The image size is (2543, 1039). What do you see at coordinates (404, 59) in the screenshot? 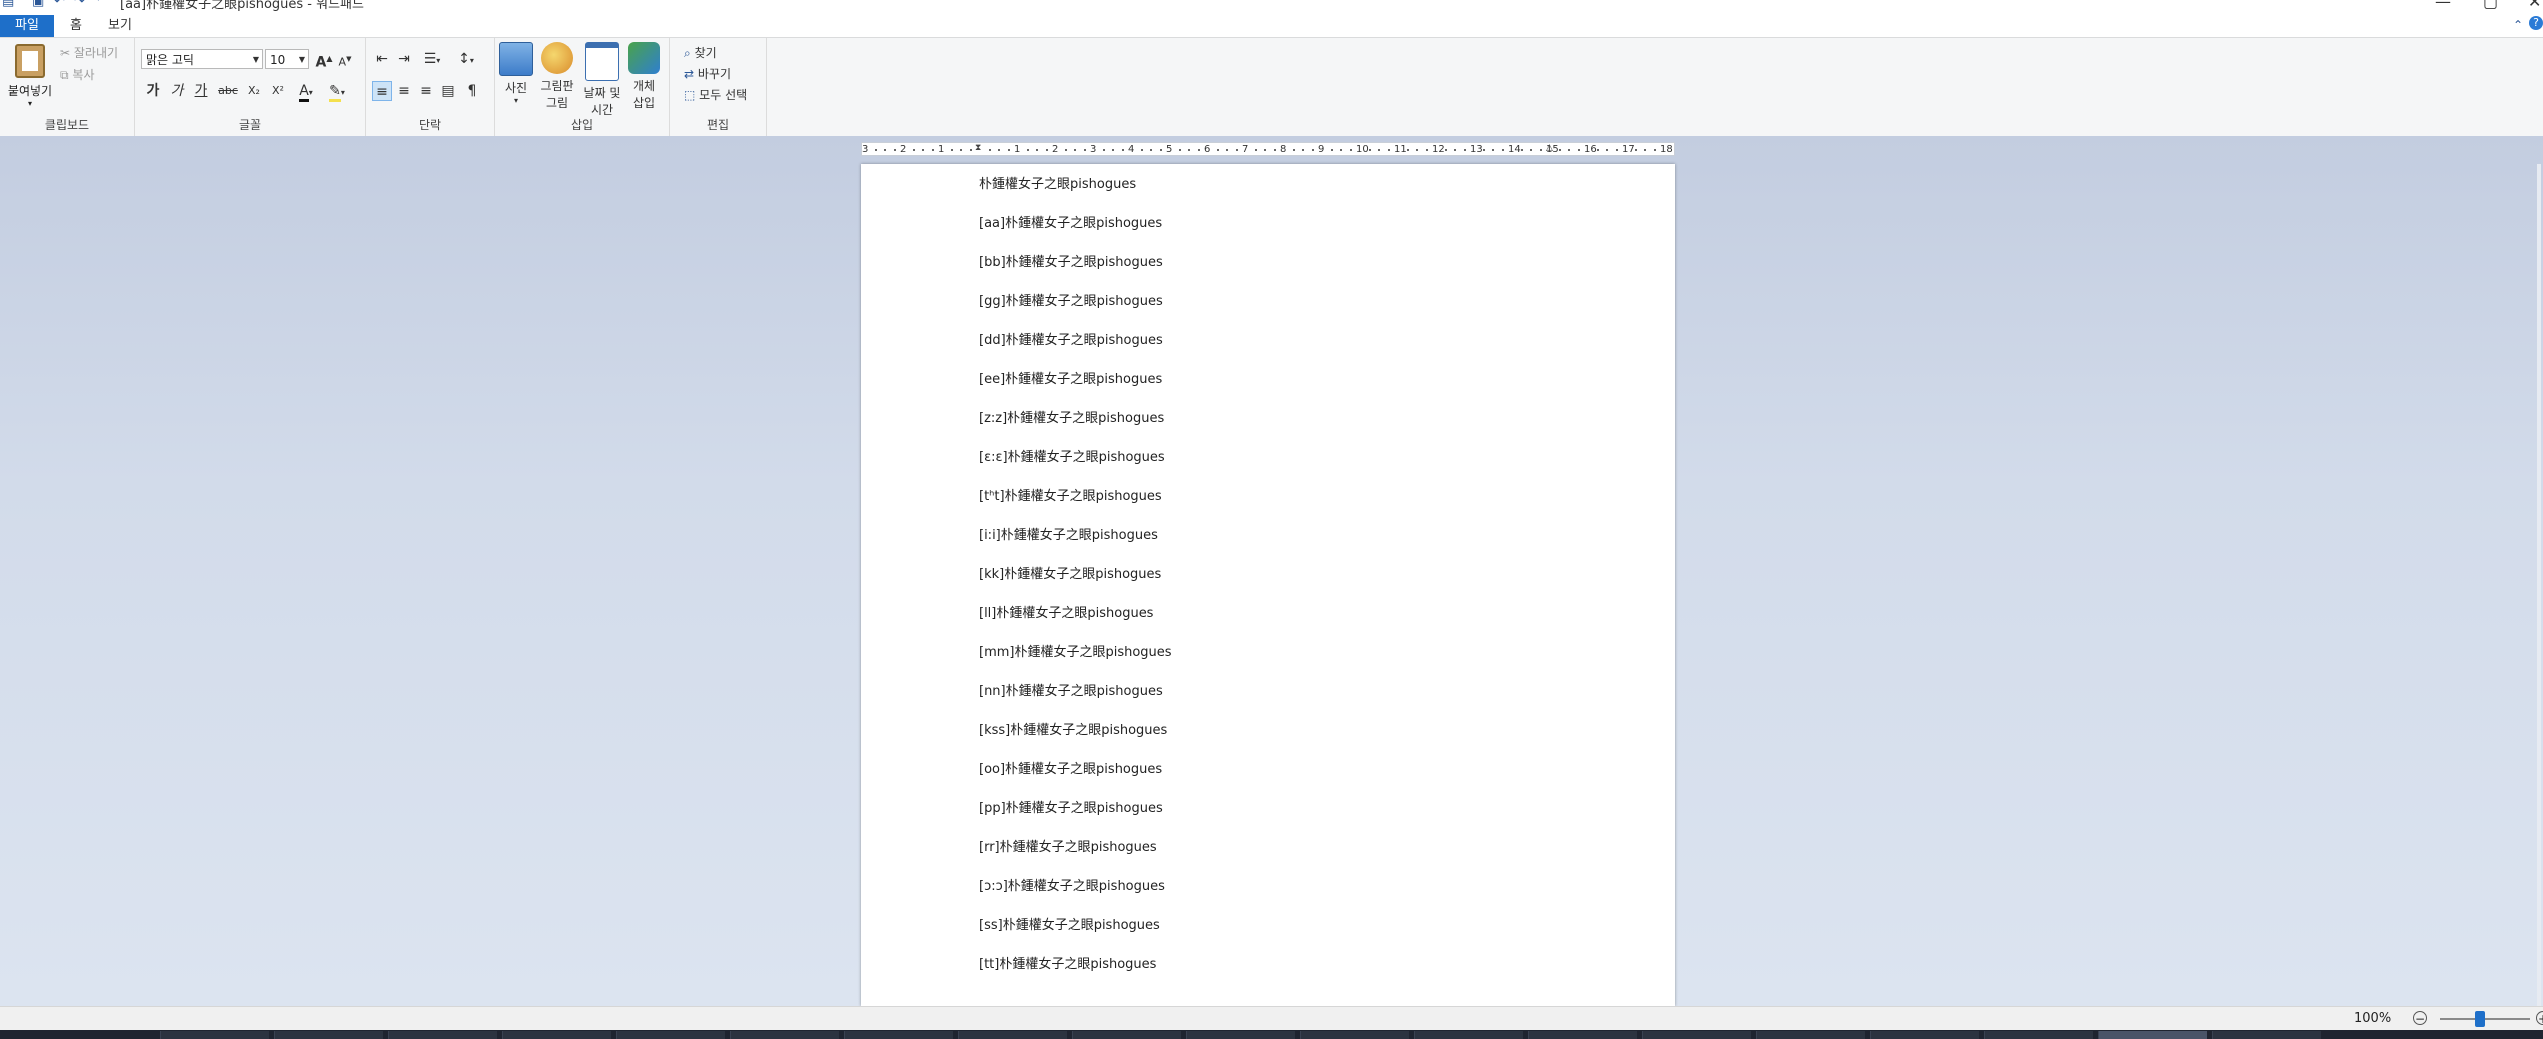
I see `increase-indent-icon: ⇥` at bounding box center [404, 59].